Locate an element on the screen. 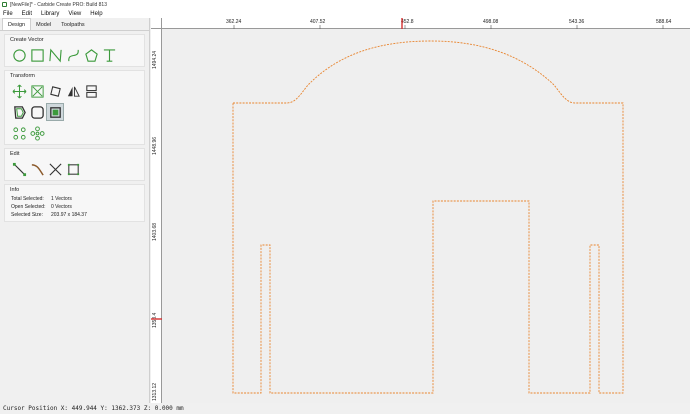 The image size is (690, 414). boolean-icon is located at coordinates (55, 112).